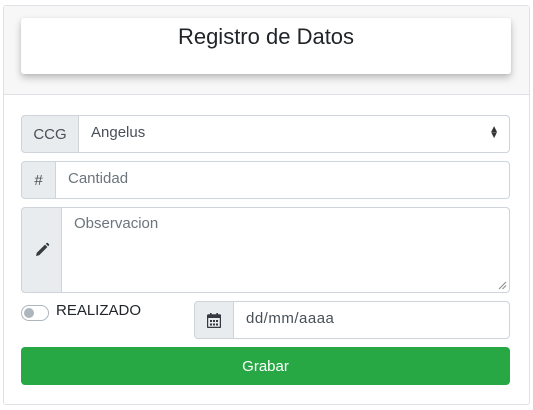 The image size is (533, 410). What do you see at coordinates (372, 320) in the screenshot?
I see `fecha-input: dd/mm/aaaa` at bounding box center [372, 320].